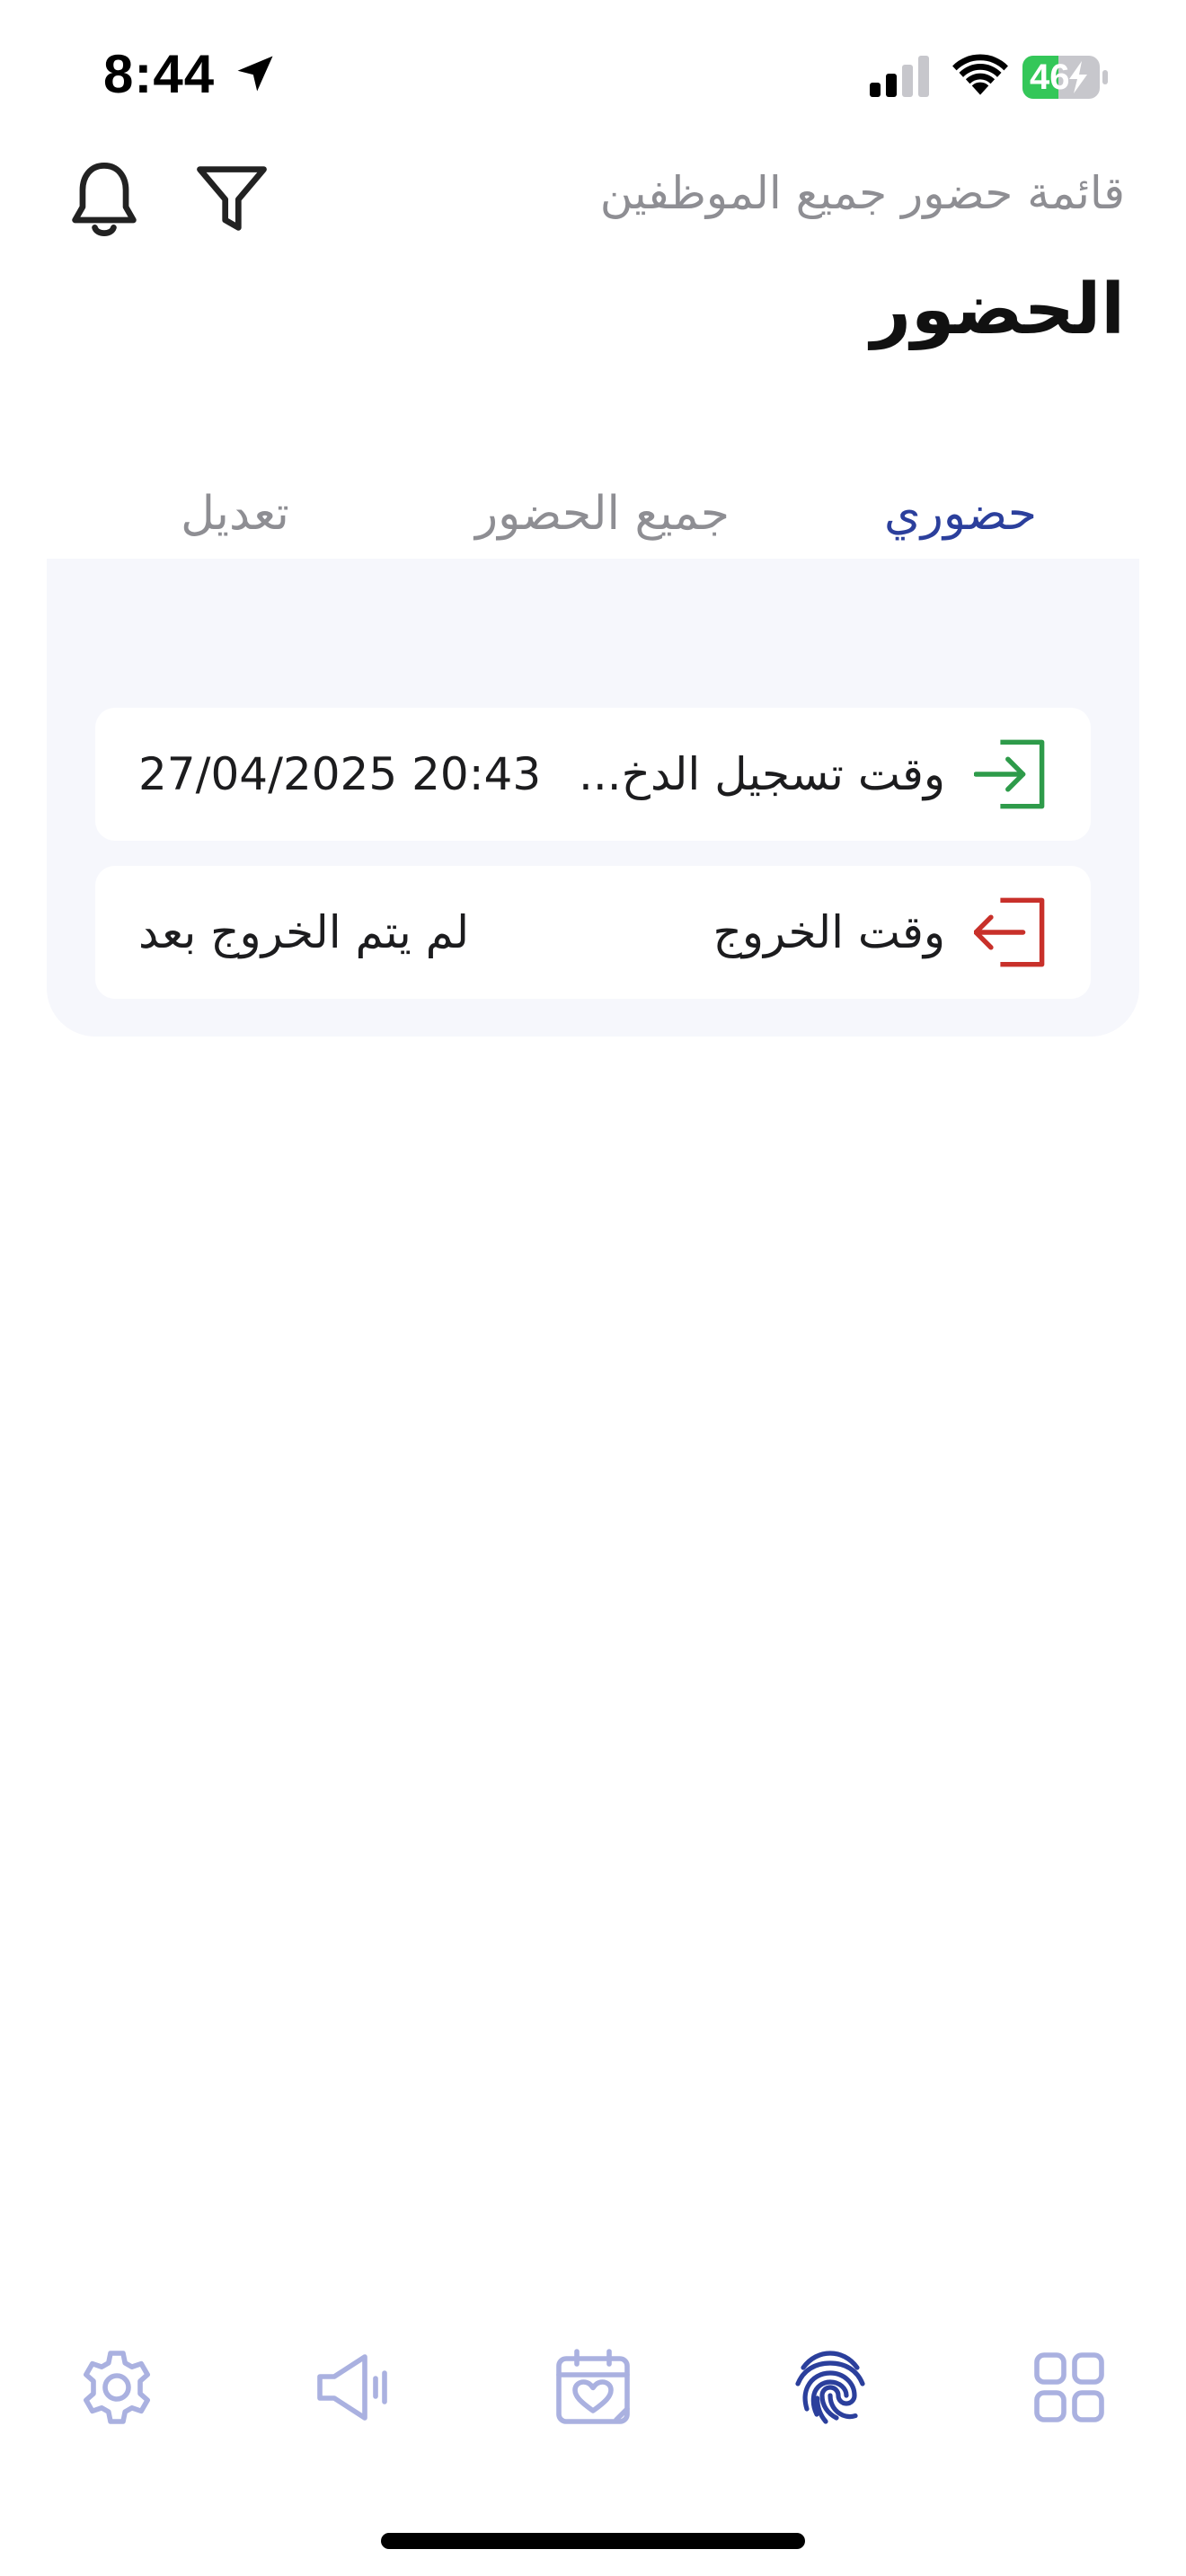 Image resolution: width=1186 pixels, height=2576 pixels. What do you see at coordinates (255, 74) in the screenshot?
I see `location-arrow-icon` at bounding box center [255, 74].